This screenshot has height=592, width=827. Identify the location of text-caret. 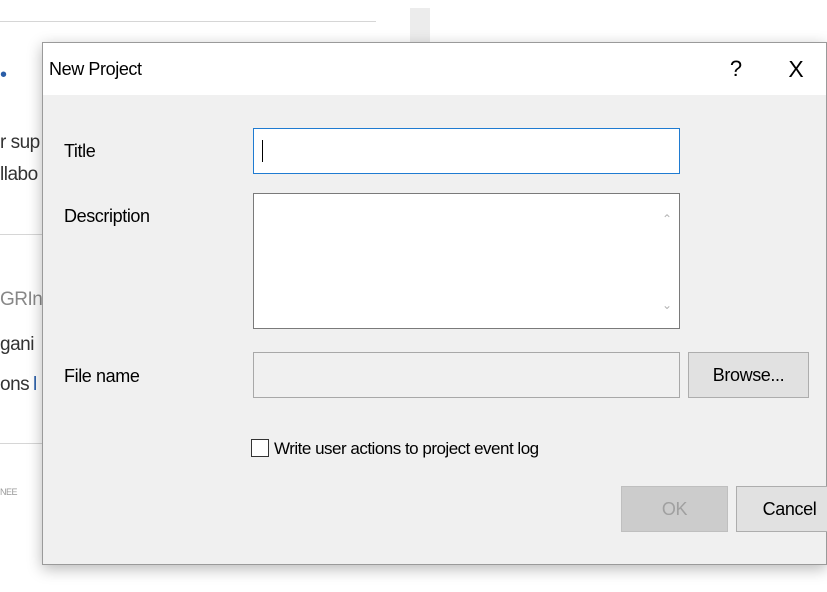
(262, 151).